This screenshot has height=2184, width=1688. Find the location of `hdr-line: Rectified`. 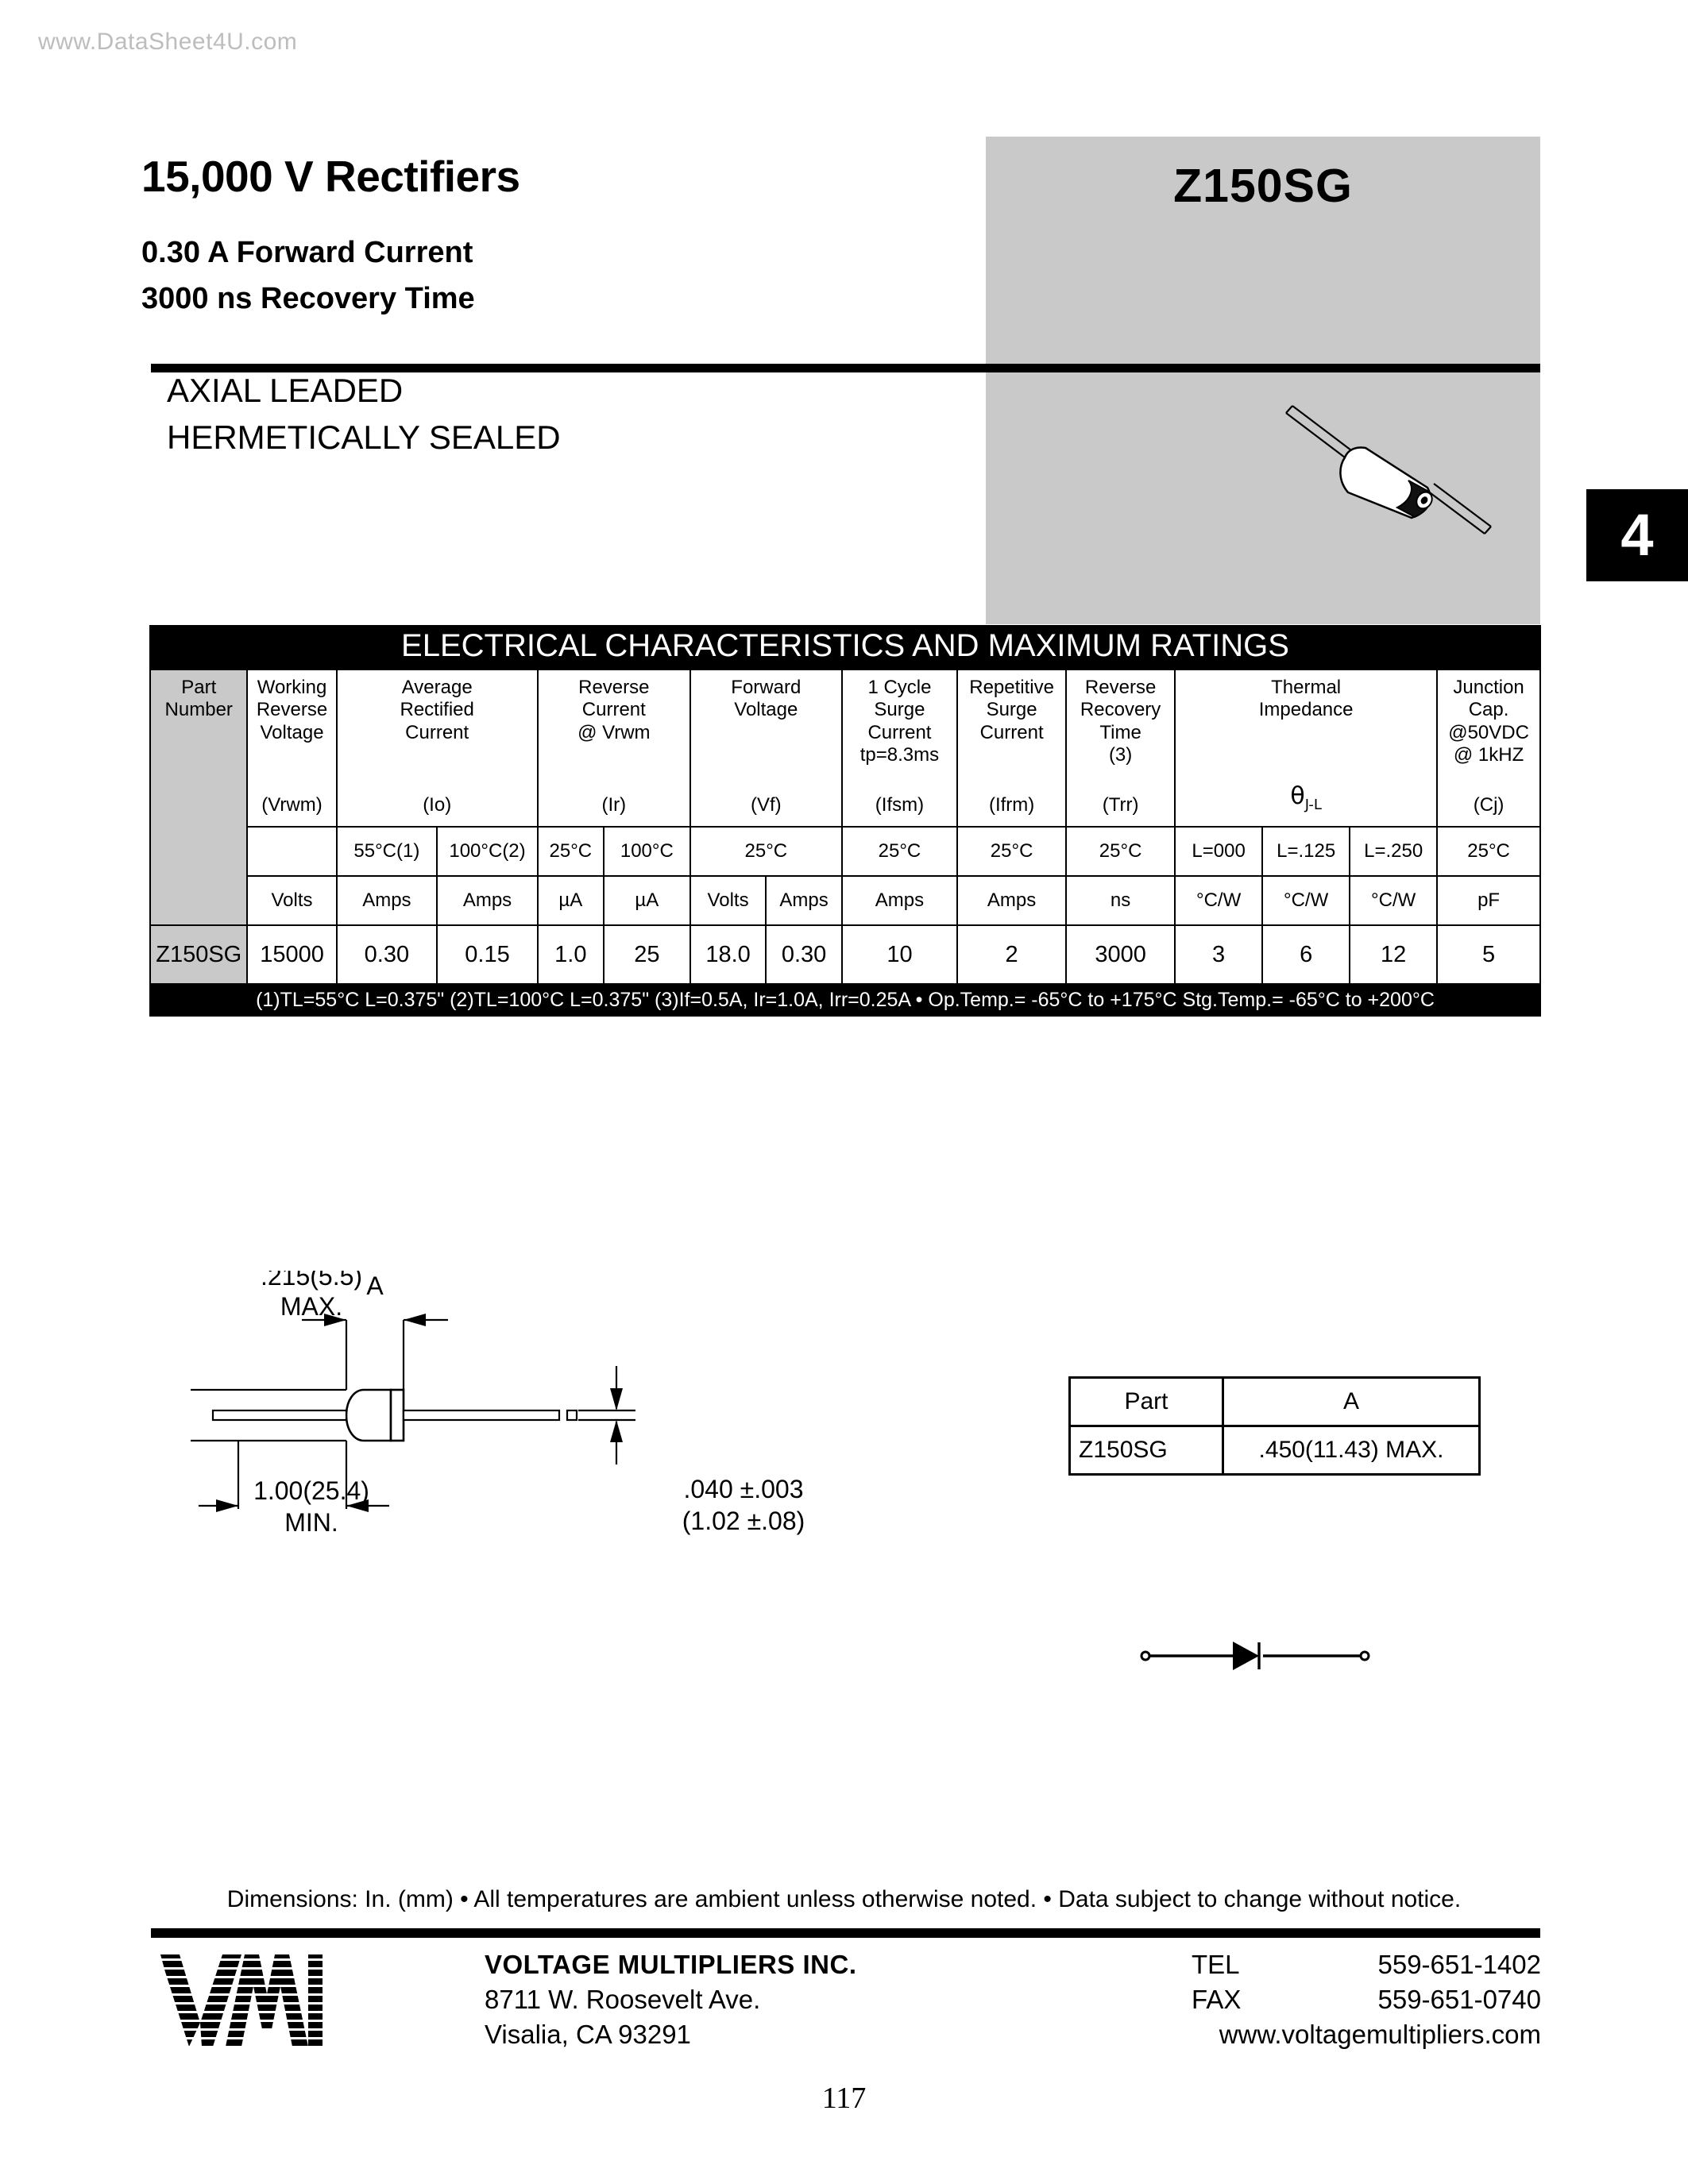

hdr-line: Rectified is located at coordinates (437, 710).